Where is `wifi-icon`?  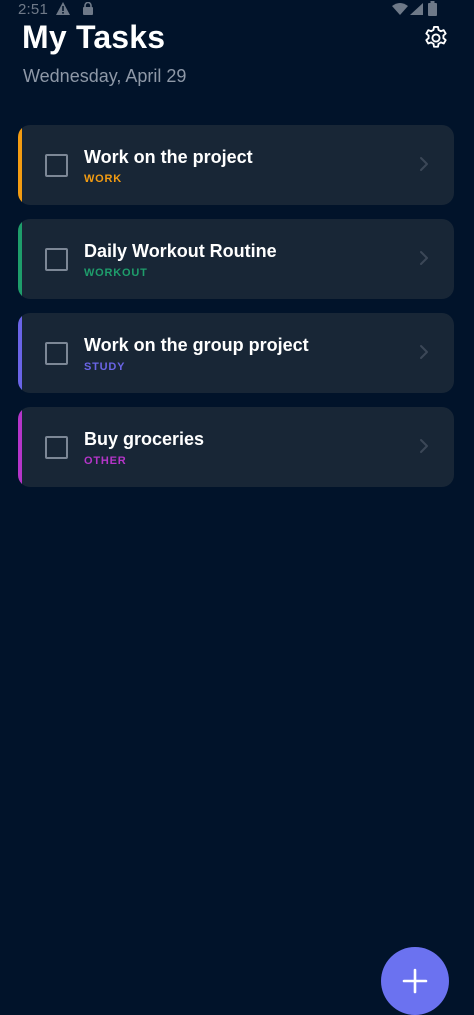
wifi-icon is located at coordinates (400, 9).